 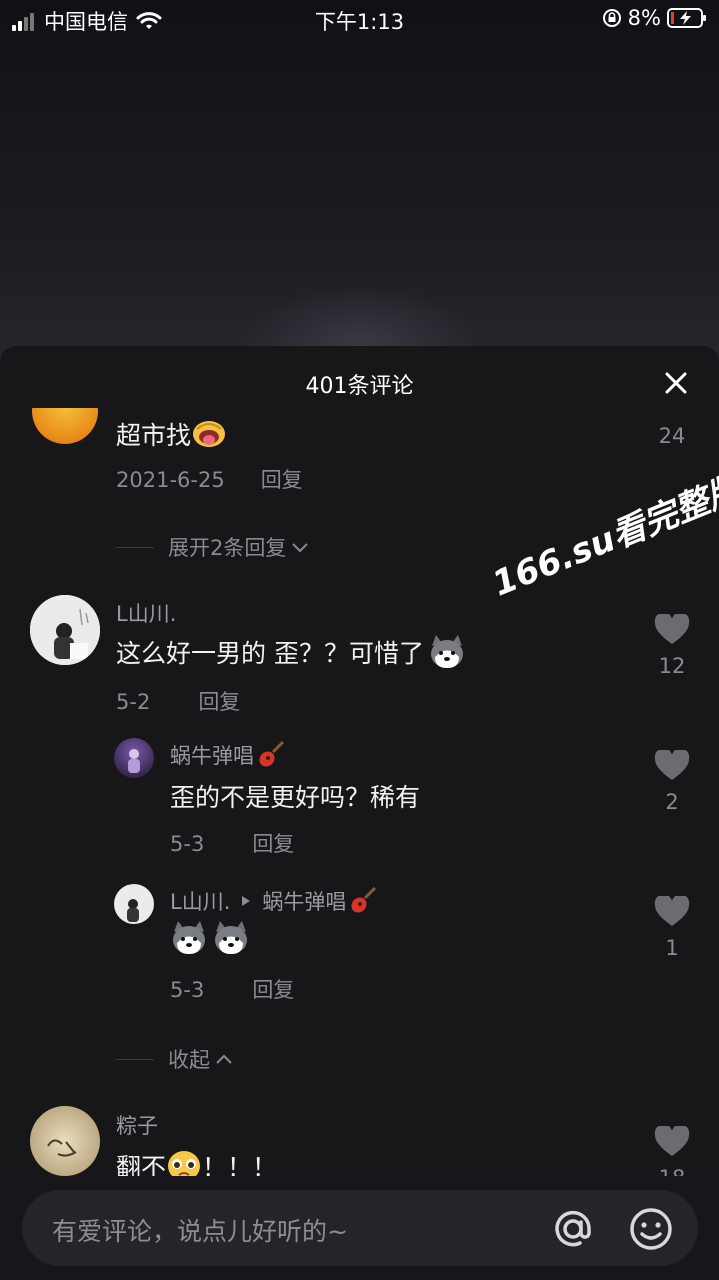 What do you see at coordinates (171, 434) in the screenshot?
I see `comment-text: 超市找` at bounding box center [171, 434].